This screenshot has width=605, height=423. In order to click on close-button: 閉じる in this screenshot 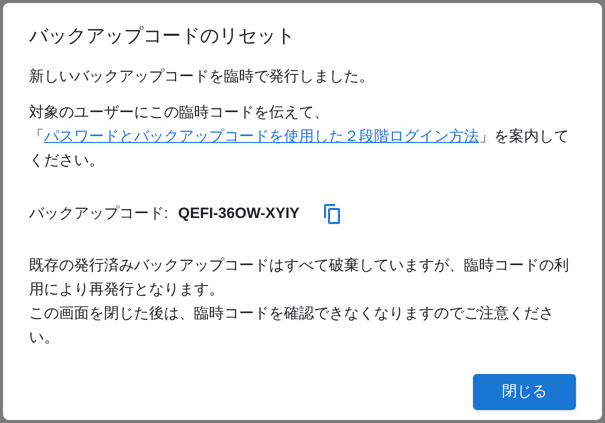, I will do `click(524, 392)`.